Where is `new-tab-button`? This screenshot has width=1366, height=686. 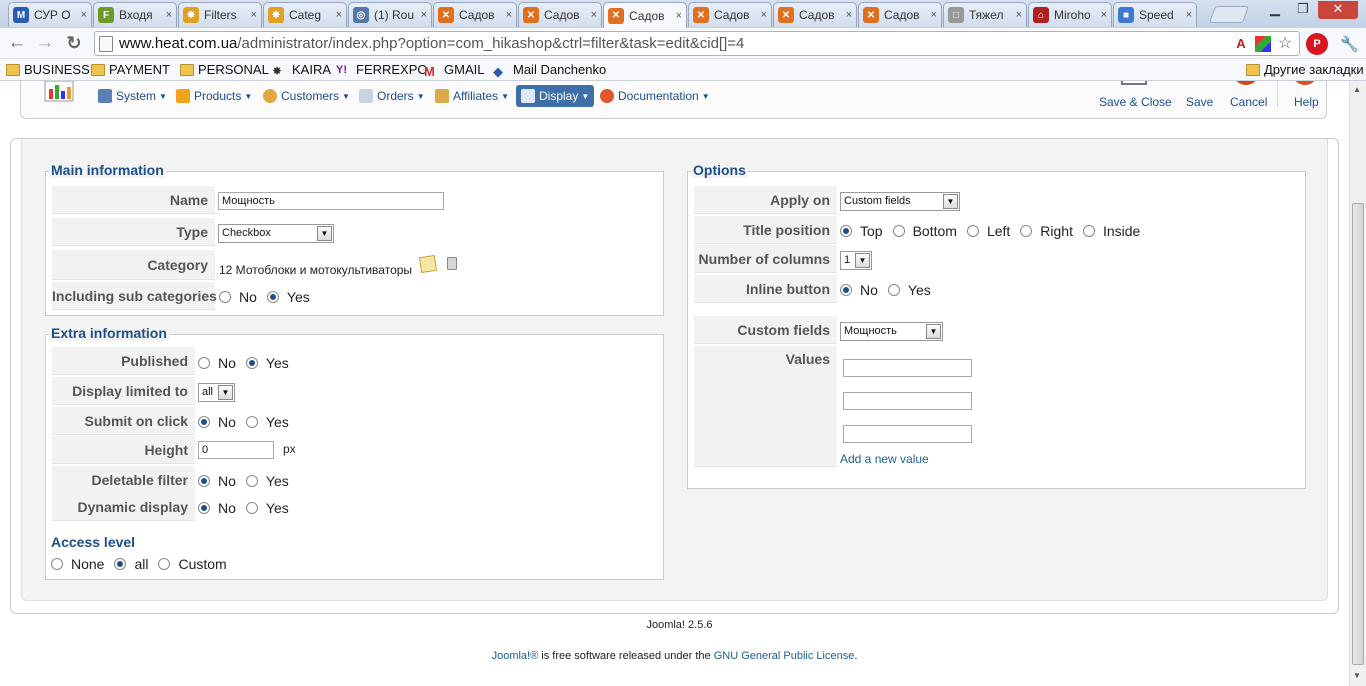
new-tab-button is located at coordinates (1229, 14).